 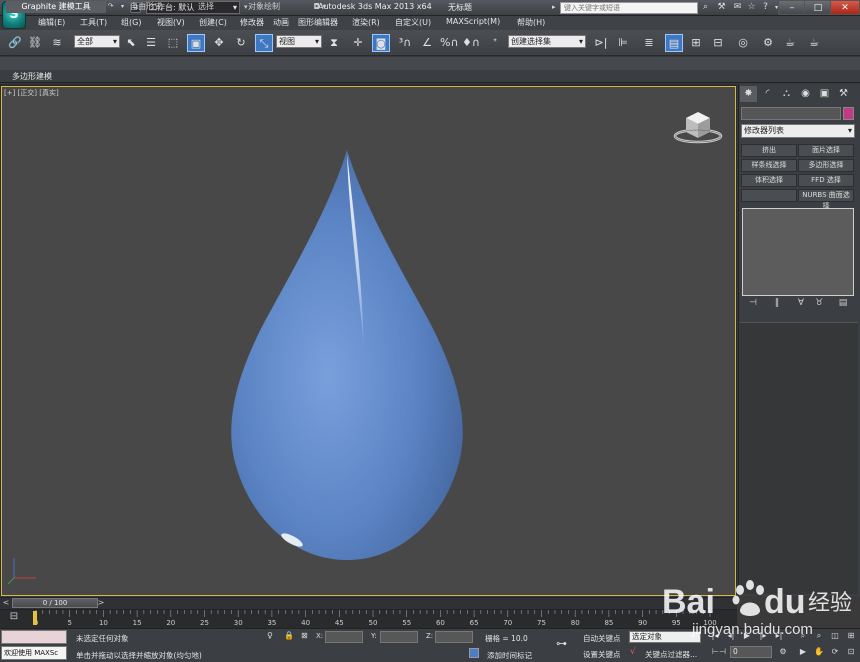 What do you see at coordinates (427, 43) in the screenshot?
I see `angle-snap-icon: ∠` at bounding box center [427, 43].